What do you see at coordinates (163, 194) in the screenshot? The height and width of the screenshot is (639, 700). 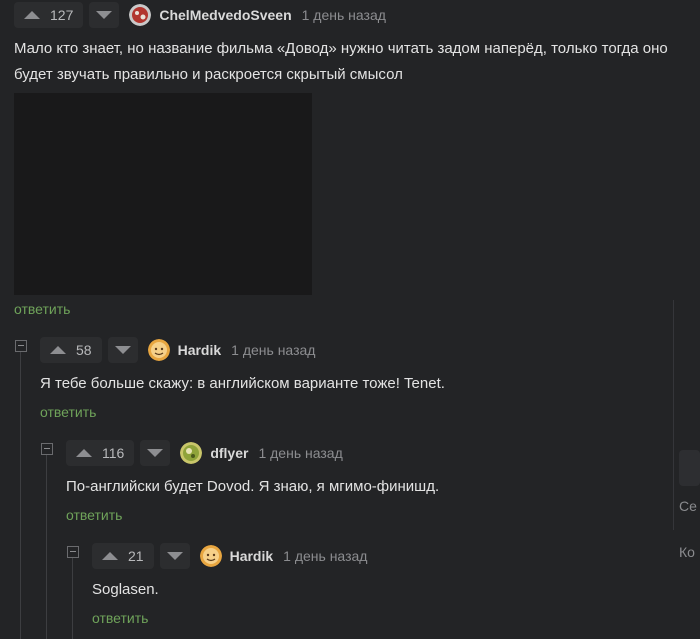 I see `comment-image` at bounding box center [163, 194].